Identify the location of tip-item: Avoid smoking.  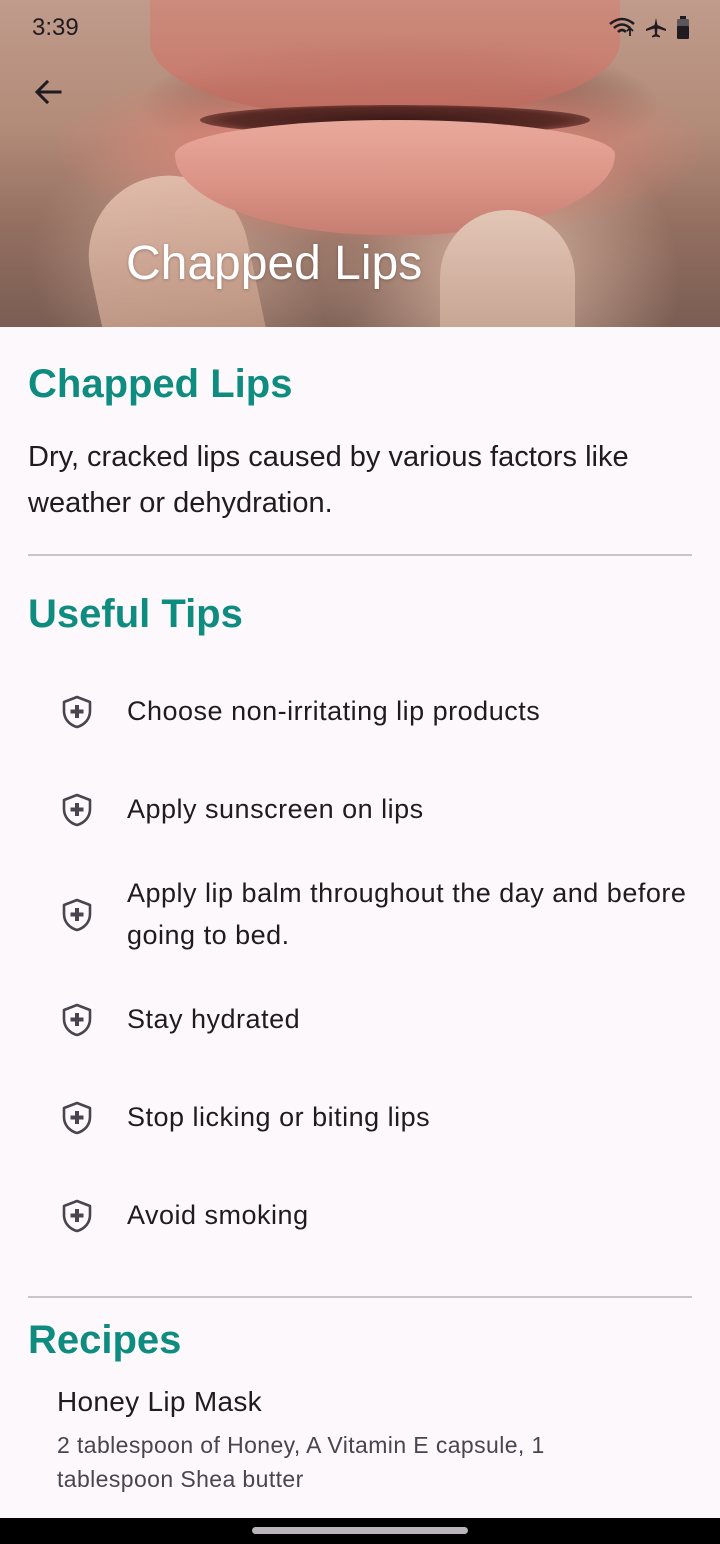
(360, 1216).